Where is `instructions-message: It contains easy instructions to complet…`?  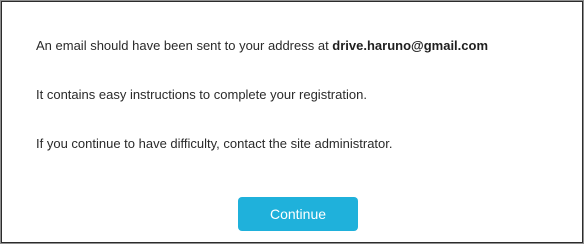
instructions-message: It contains easy instructions to complet… is located at coordinates (201, 94).